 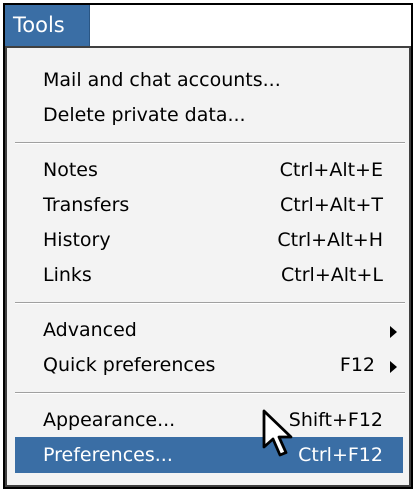 What do you see at coordinates (90, 330) in the screenshot?
I see `menu-item-label: Advanced` at bounding box center [90, 330].